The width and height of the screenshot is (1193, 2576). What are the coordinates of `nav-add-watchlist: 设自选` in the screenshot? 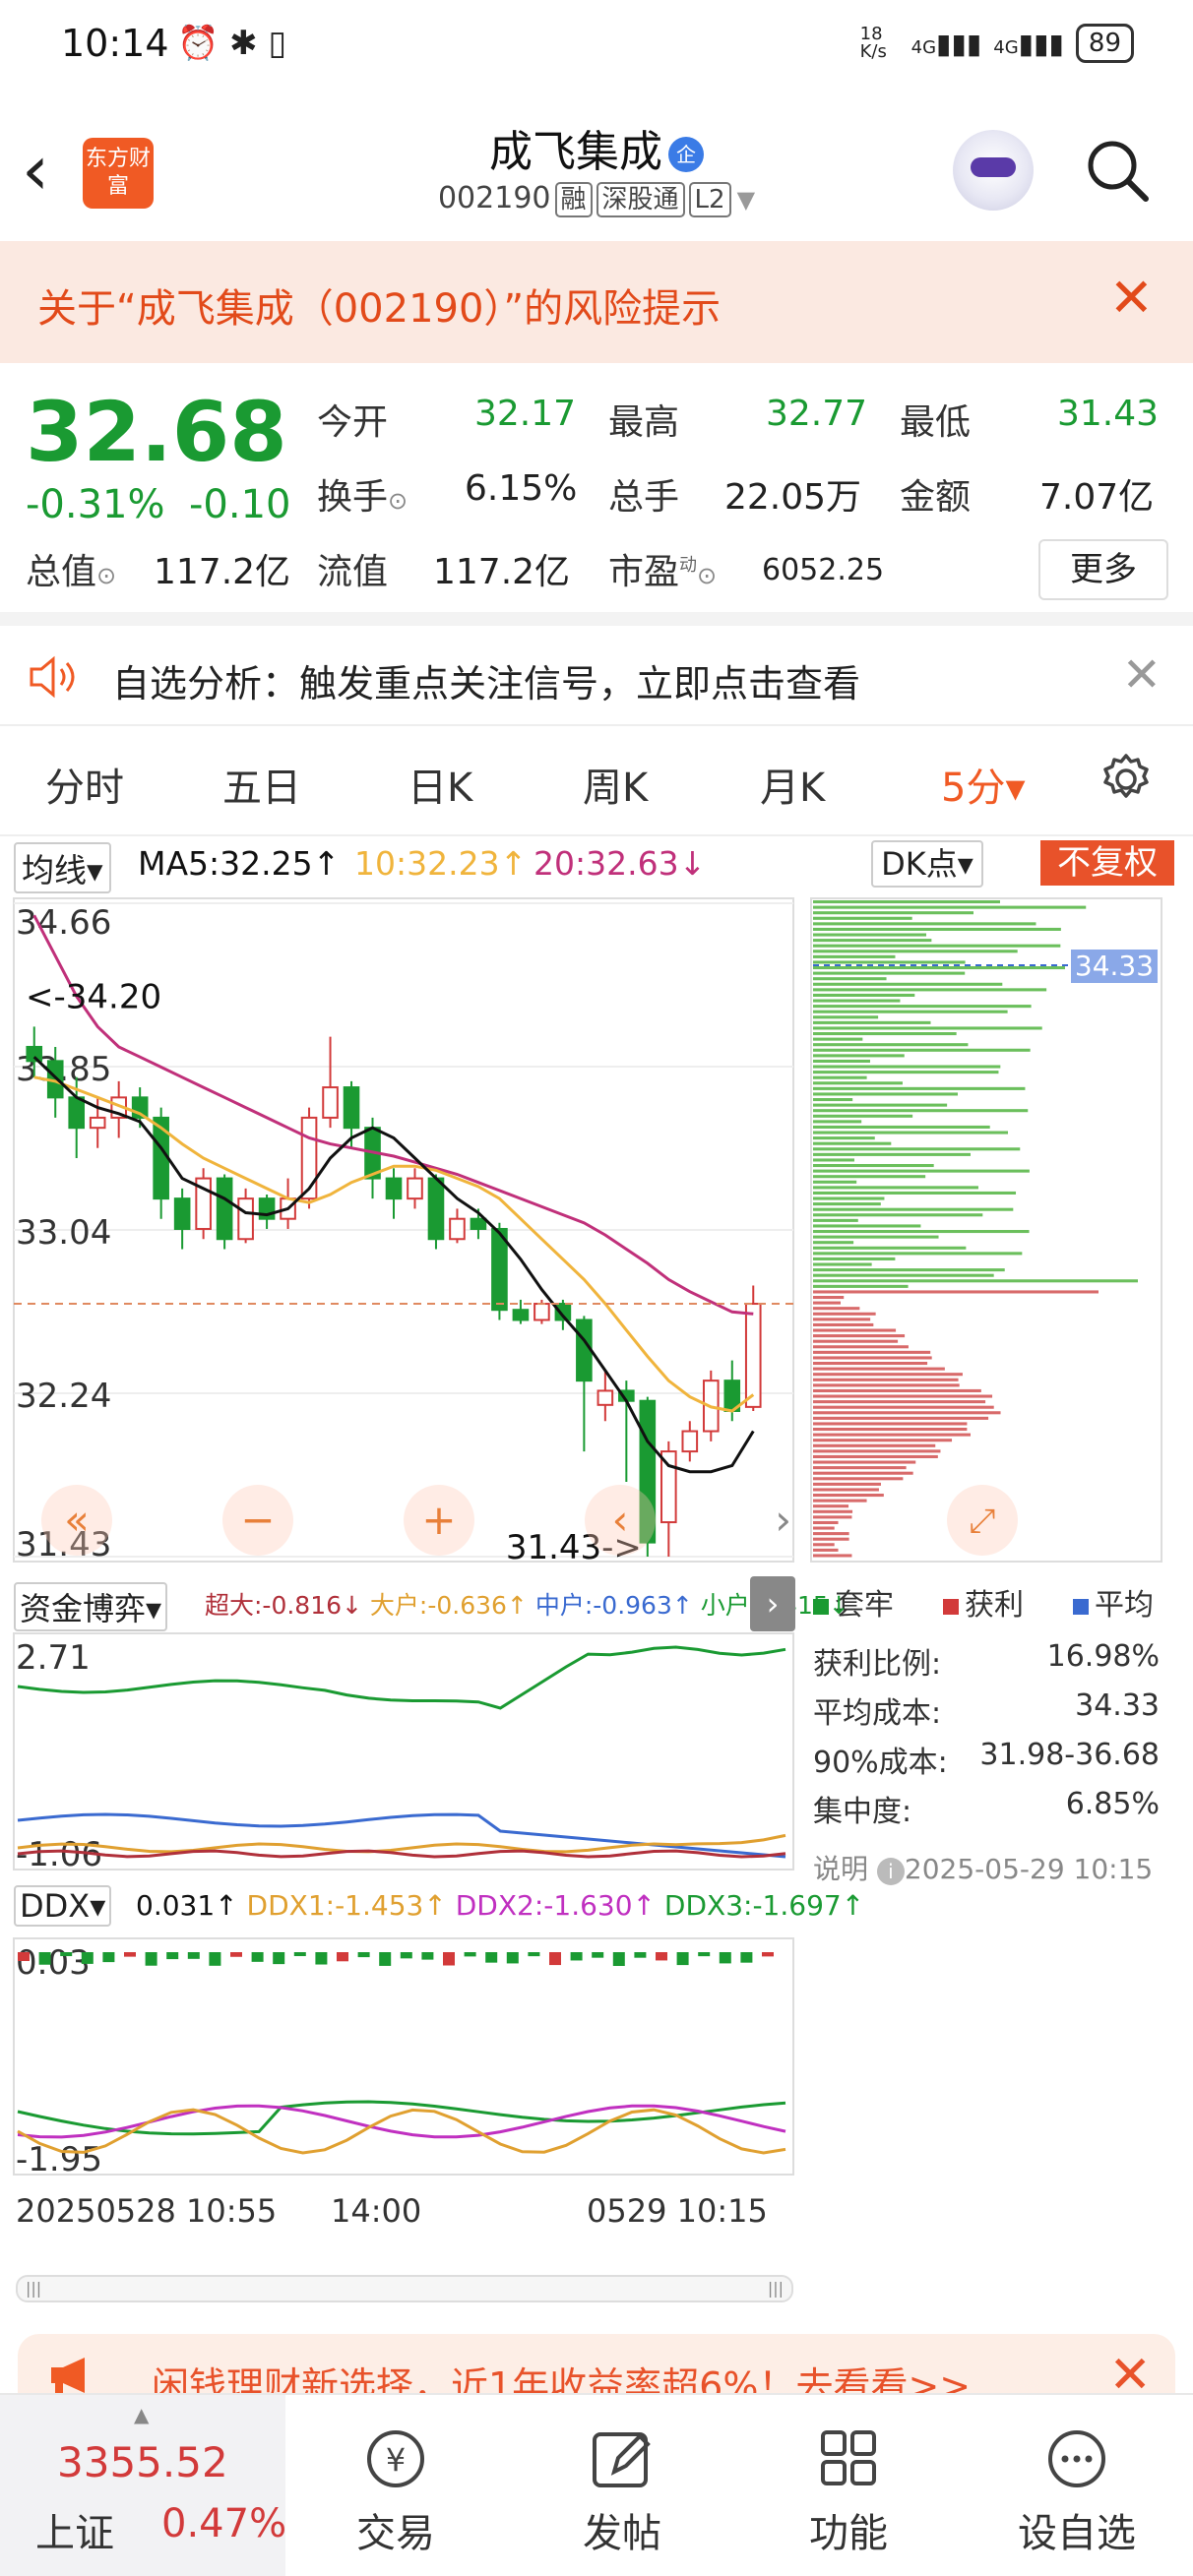 It's located at (1076, 2485).